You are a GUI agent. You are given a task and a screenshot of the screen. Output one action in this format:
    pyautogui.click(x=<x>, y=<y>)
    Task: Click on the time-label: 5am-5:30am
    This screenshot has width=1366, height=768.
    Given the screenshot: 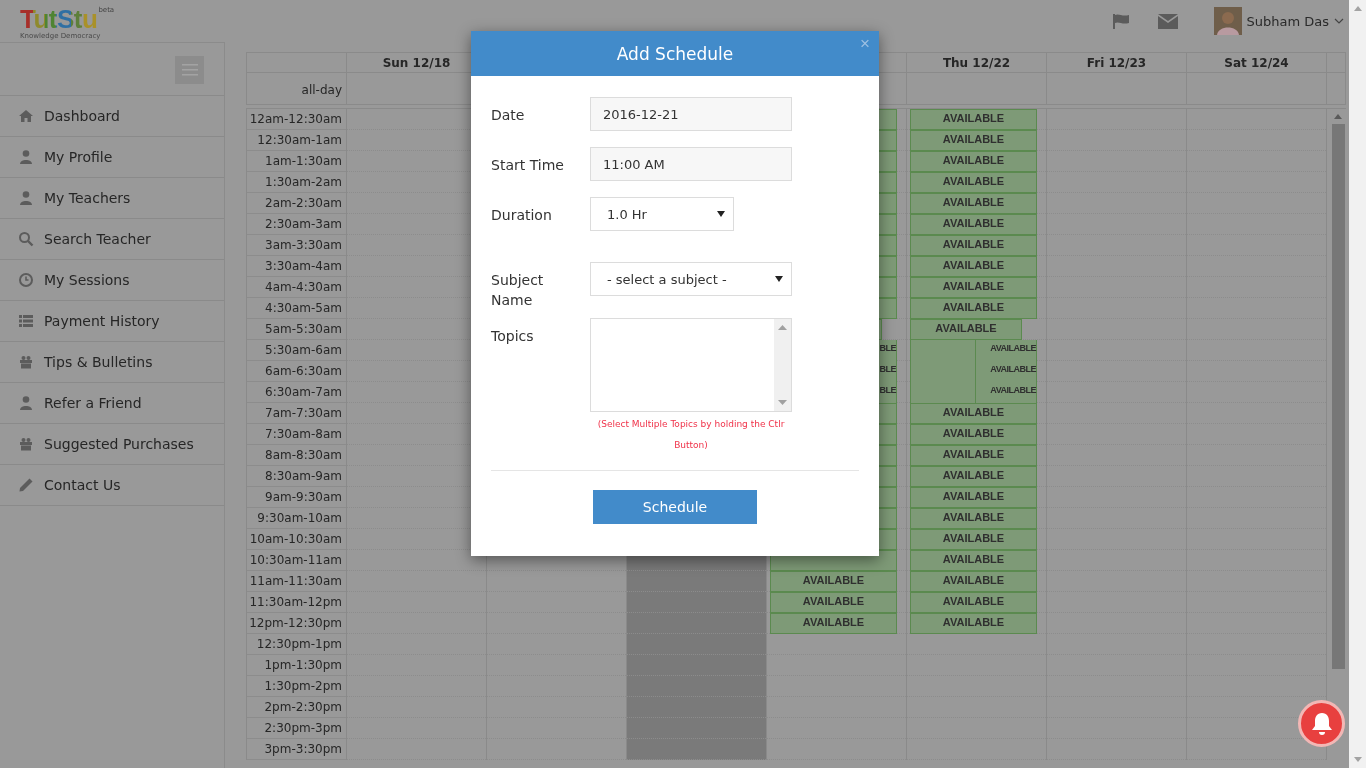 What is the action you would take?
    pyautogui.click(x=303, y=329)
    